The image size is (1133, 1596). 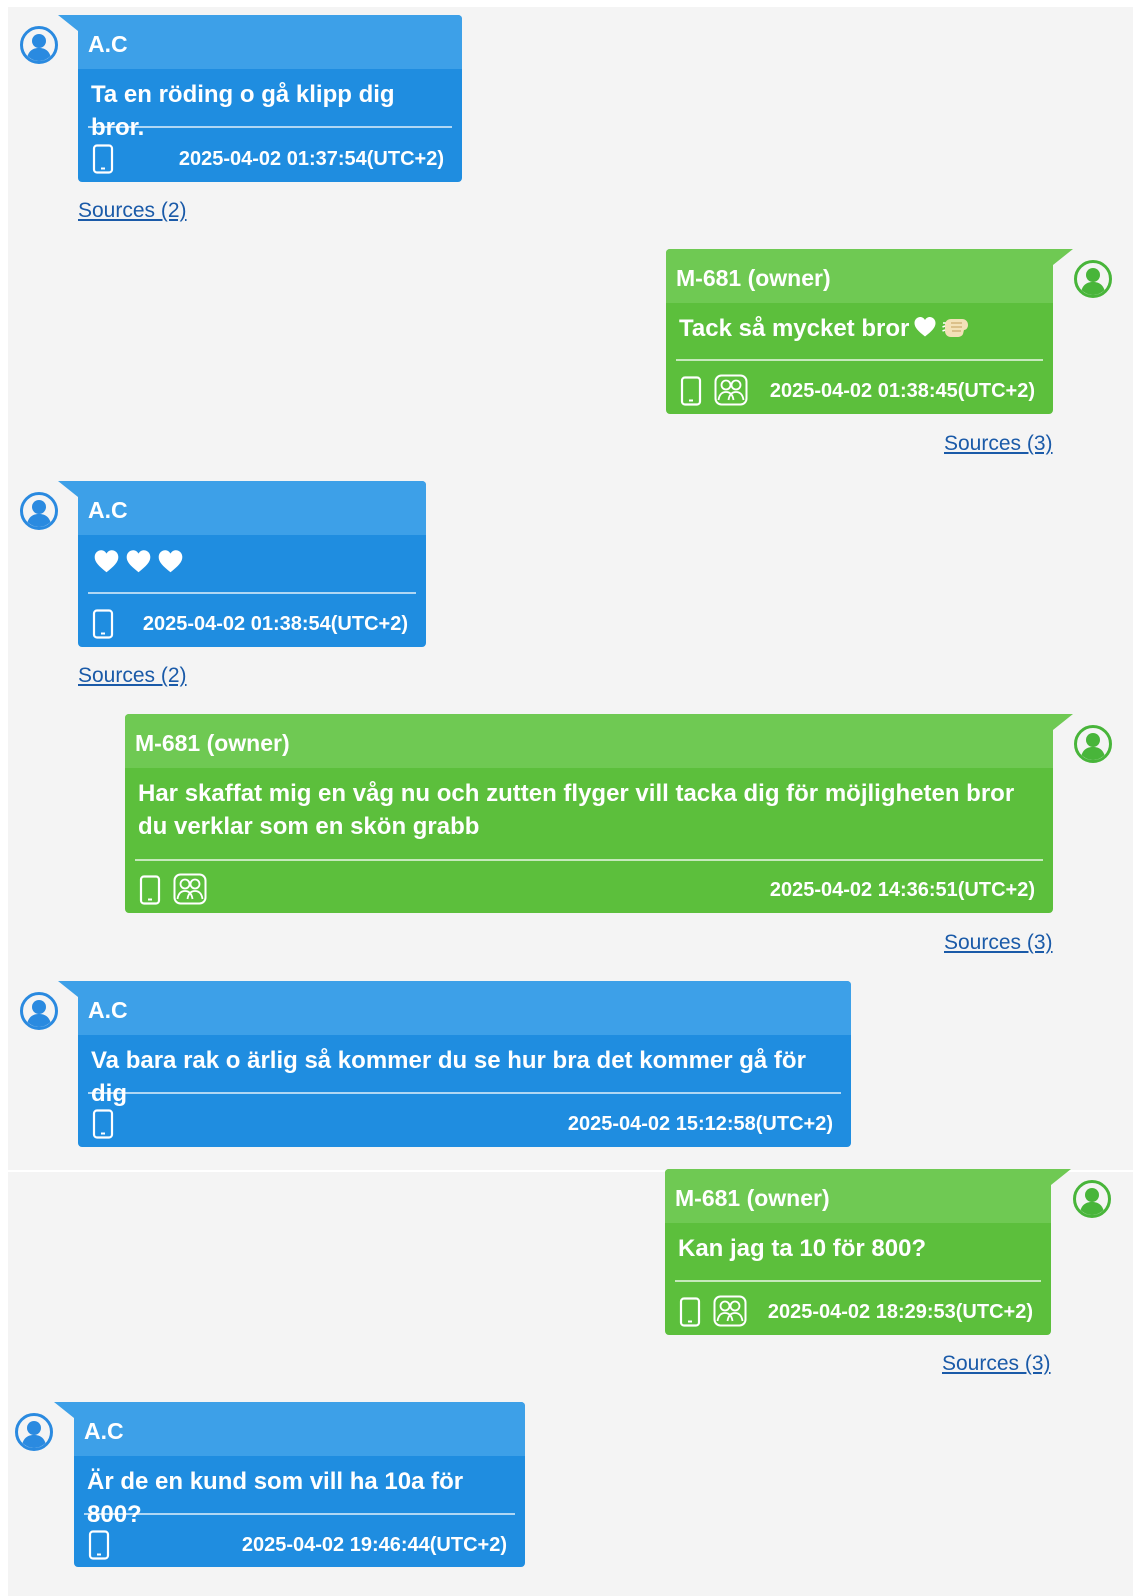 I want to click on message-footer: 2025-04-02 19:46:44(UTC+2), so click(x=295, y=1546).